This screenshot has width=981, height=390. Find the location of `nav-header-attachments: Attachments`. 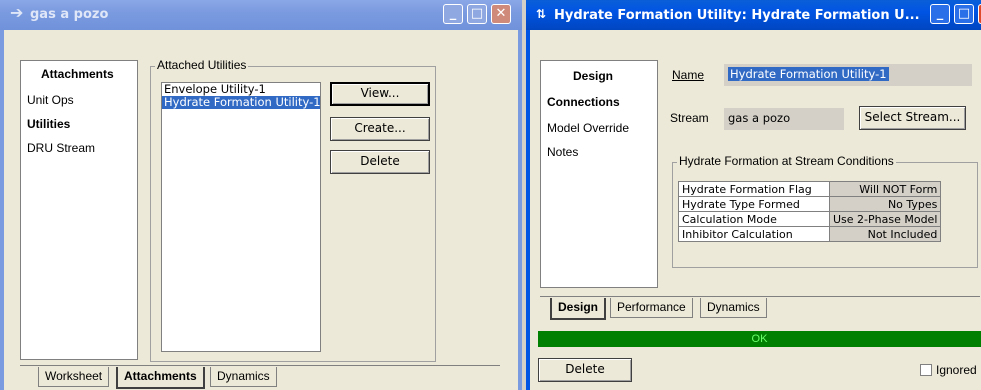

nav-header-attachments: Attachments is located at coordinates (77, 74).